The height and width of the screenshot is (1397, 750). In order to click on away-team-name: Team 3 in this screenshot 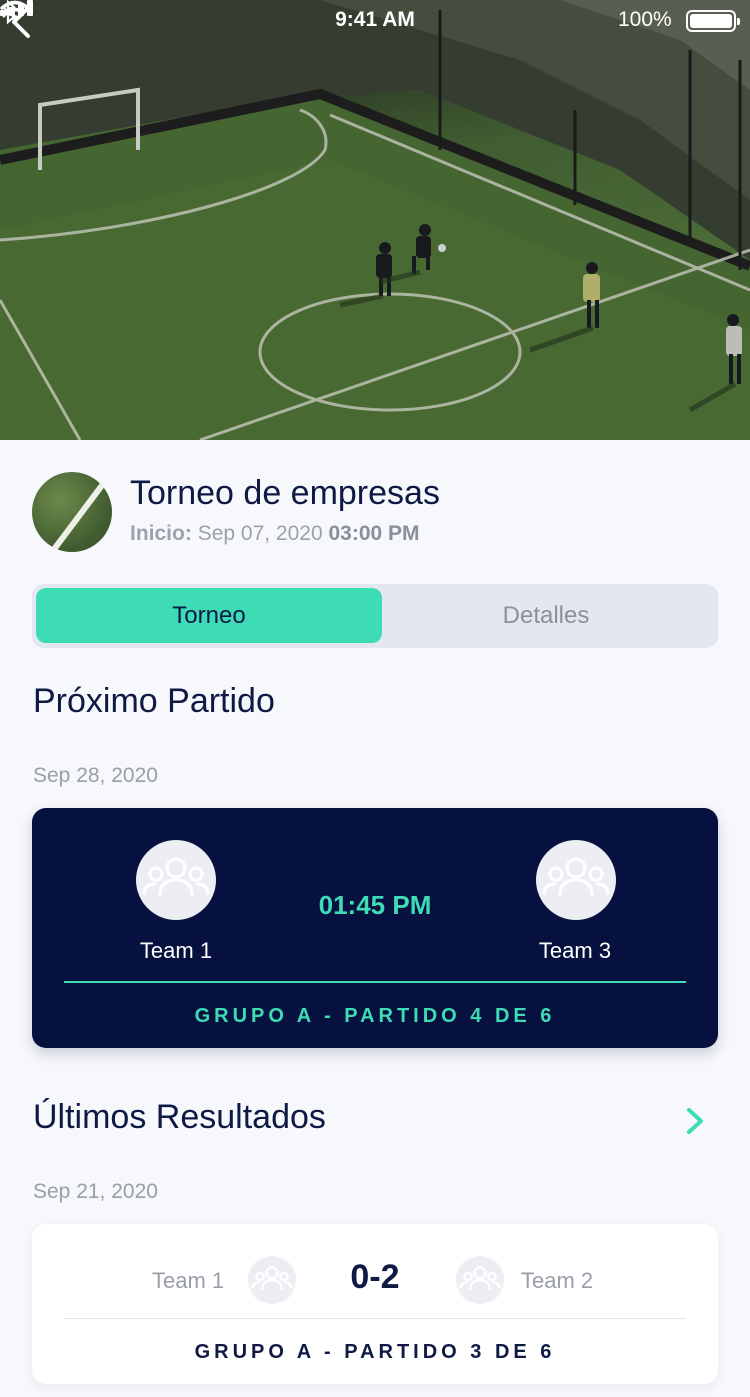, I will do `click(575, 950)`.